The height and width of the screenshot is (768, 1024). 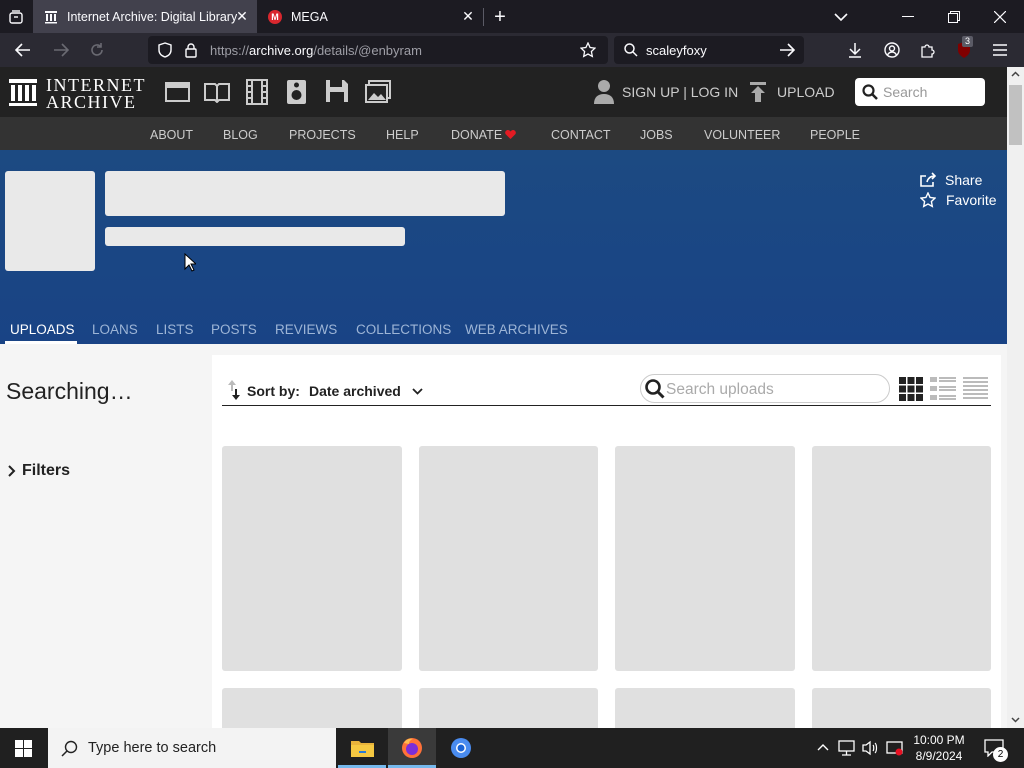 I want to click on windows-start-icon, so click(x=23, y=748).